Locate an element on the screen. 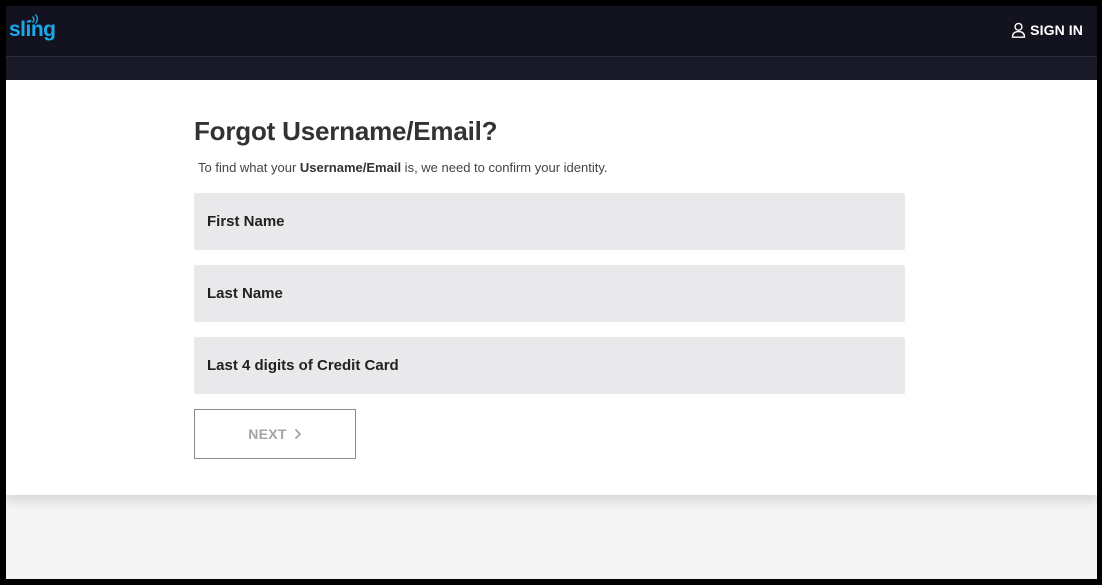 The image size is (1102, 585). chevron-right-icon is located at coordinates (297, 434).